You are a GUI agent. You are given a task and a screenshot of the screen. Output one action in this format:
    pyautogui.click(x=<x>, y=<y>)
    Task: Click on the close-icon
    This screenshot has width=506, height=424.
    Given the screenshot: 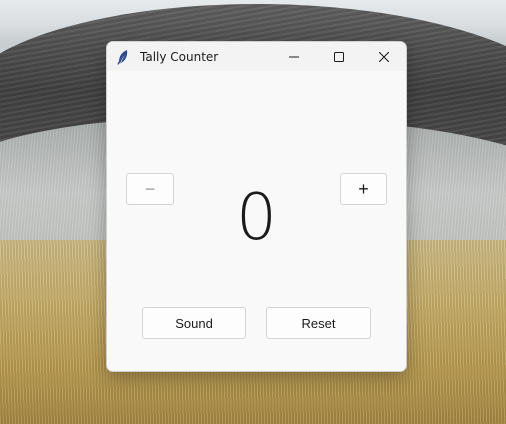 What is the action you would take?
    pyautogui.click(x=383, y=56)
    